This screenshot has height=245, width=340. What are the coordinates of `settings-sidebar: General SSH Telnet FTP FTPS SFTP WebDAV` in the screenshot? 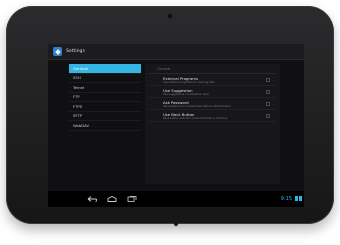 It's located at (105, 124).